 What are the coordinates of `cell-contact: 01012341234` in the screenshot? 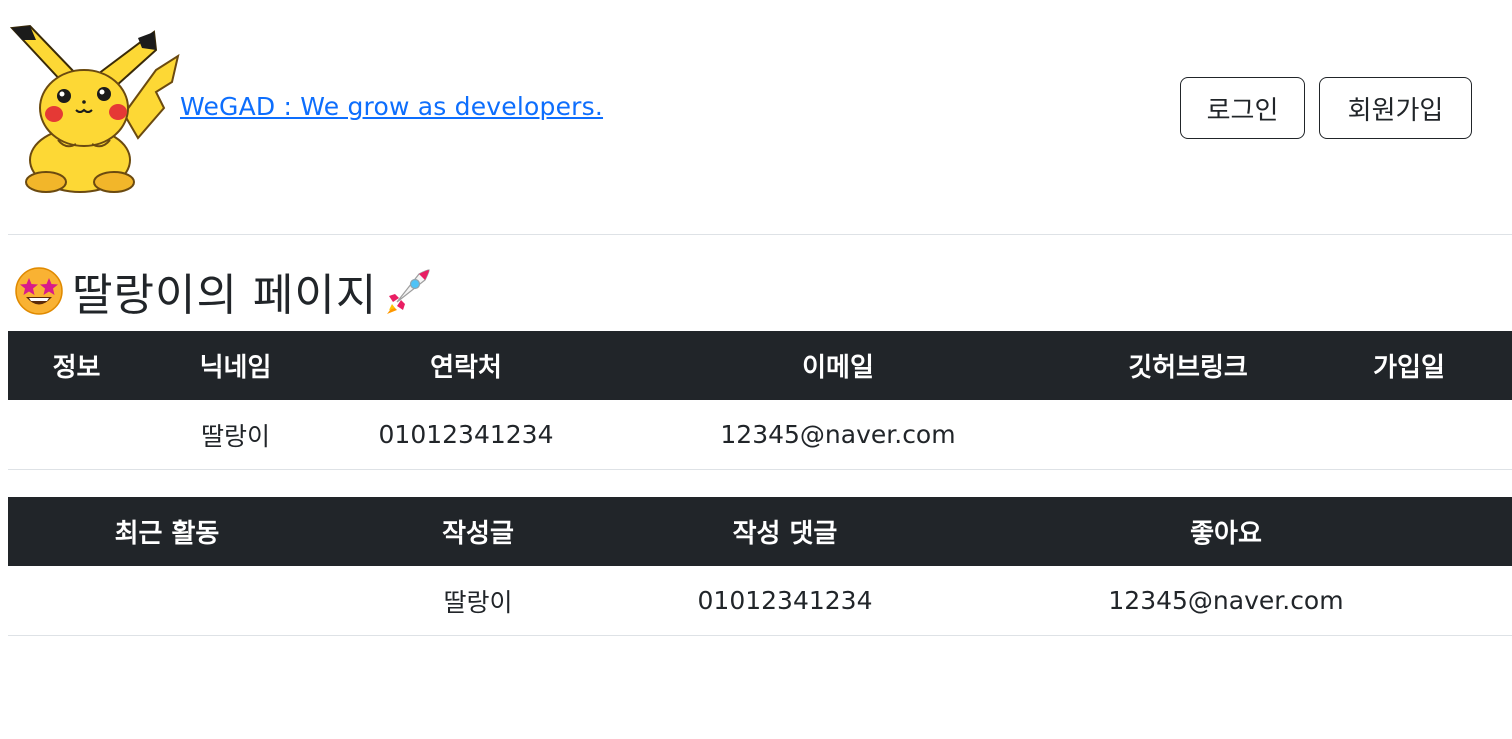 It's located at (466, 435).